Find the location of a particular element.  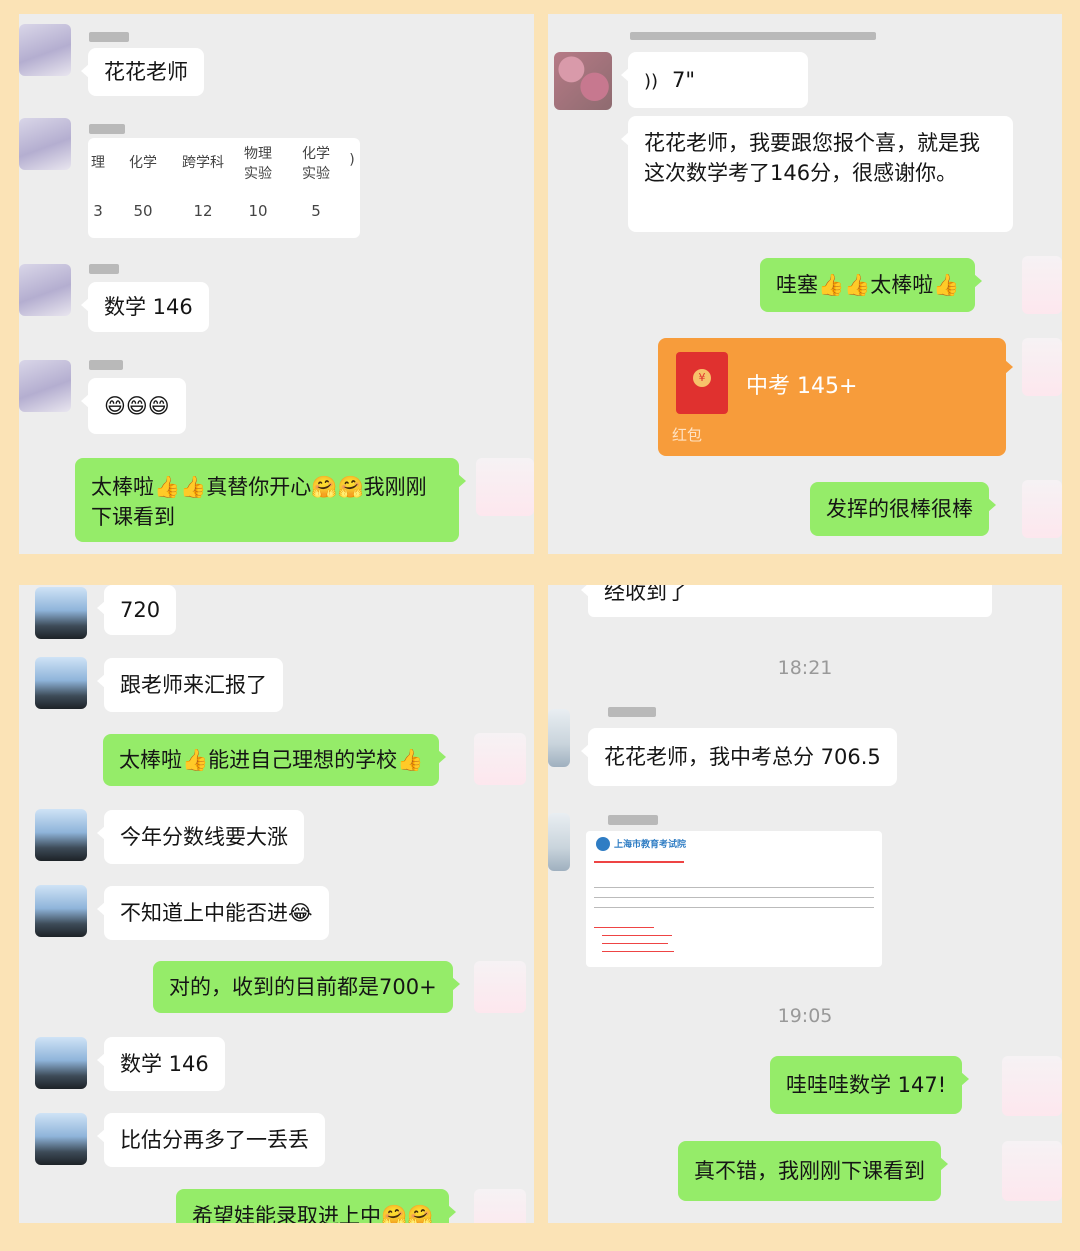

message-bubble: 720 is located at coordinates (136, 610).